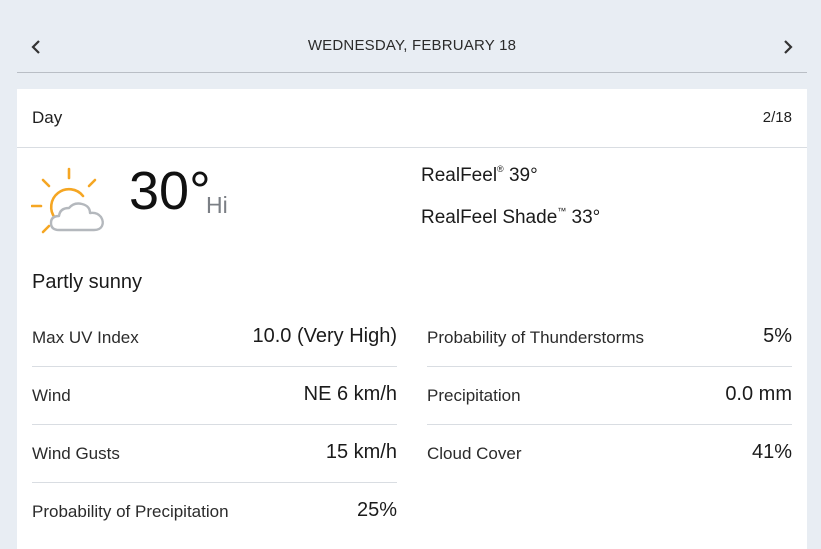 This screenshot has height=549, width=821. What do you see at coordinates (489, 217) in the screenshot?
I see `realfeel-shade-label: RealFeel Shade` at bounding box center [489, 217].